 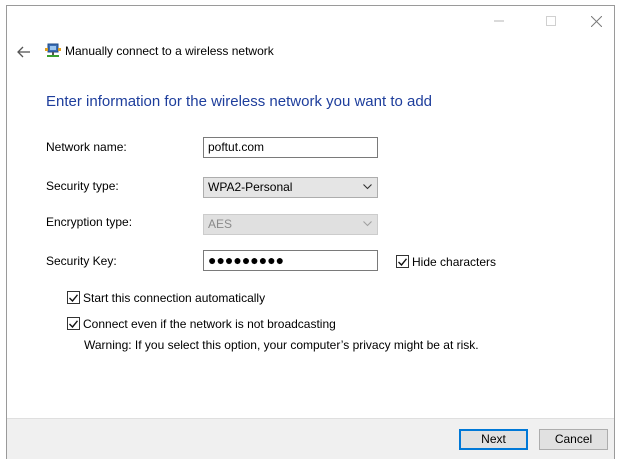 What do you see at coordinates (250, 187) in the screenshot?
I see `security-type-value: WPA2-Personal` at bounding box center [250, 187].